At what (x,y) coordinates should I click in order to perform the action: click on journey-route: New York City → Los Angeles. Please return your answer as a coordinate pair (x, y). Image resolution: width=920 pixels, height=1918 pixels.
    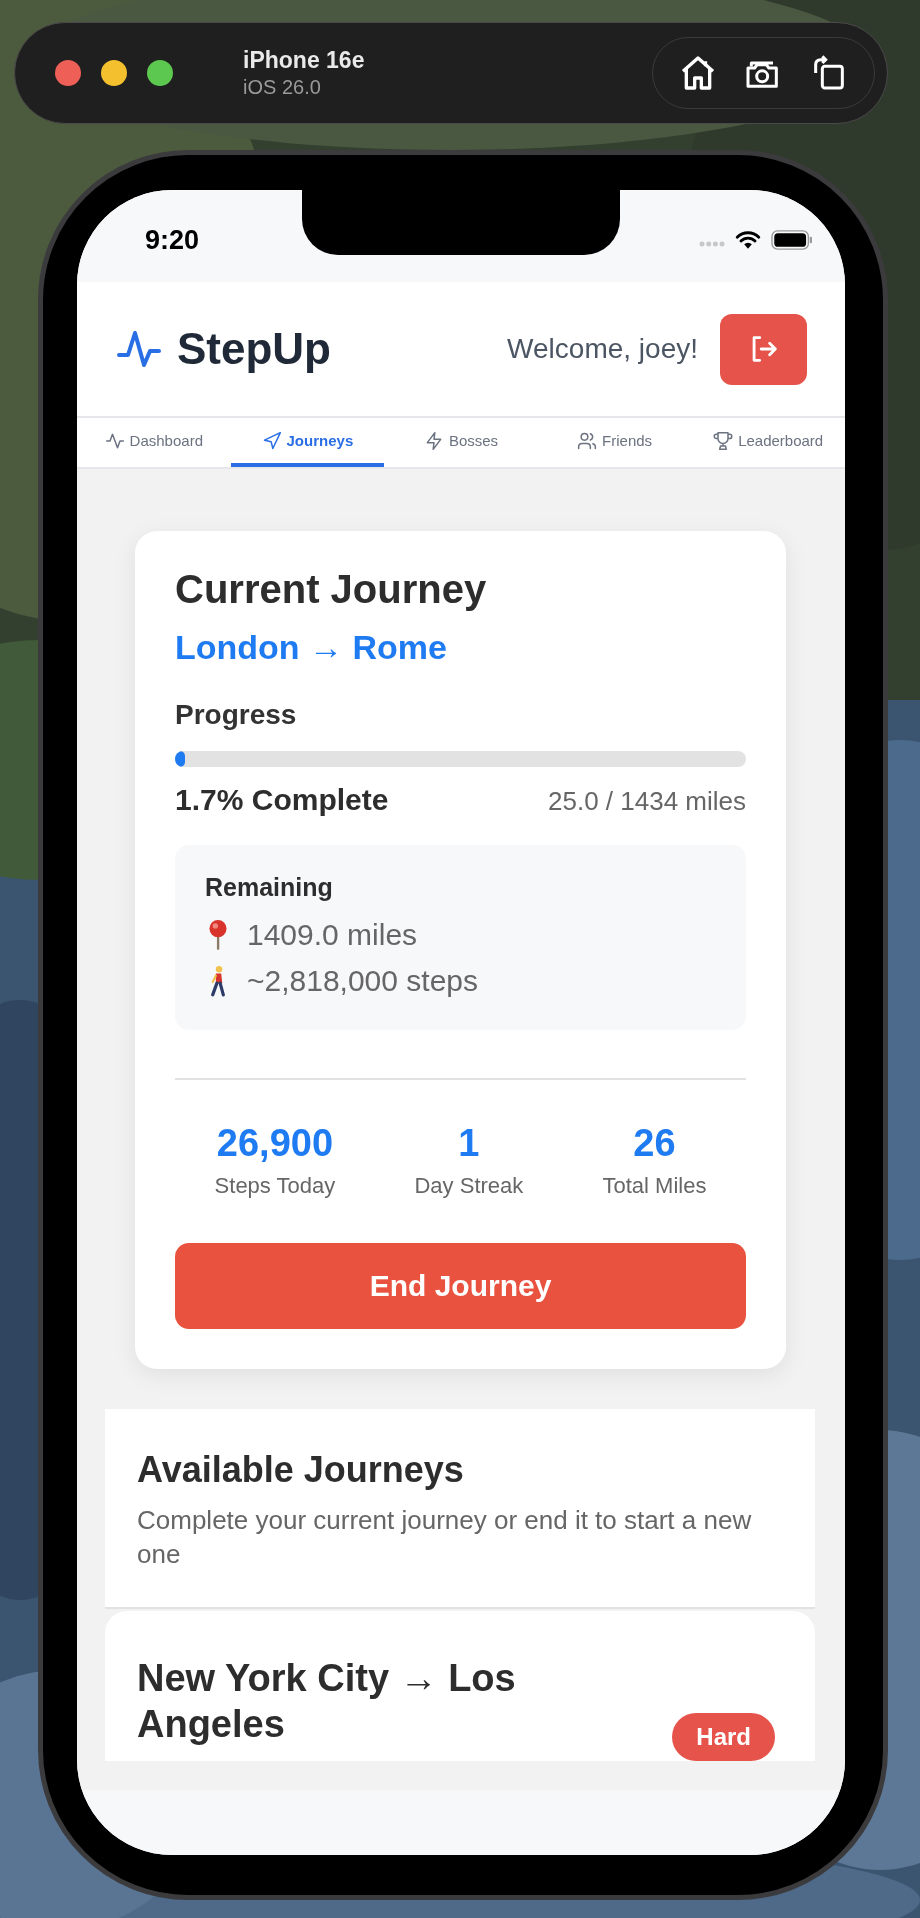
    Looking at the image, I should click on (327, 1701).